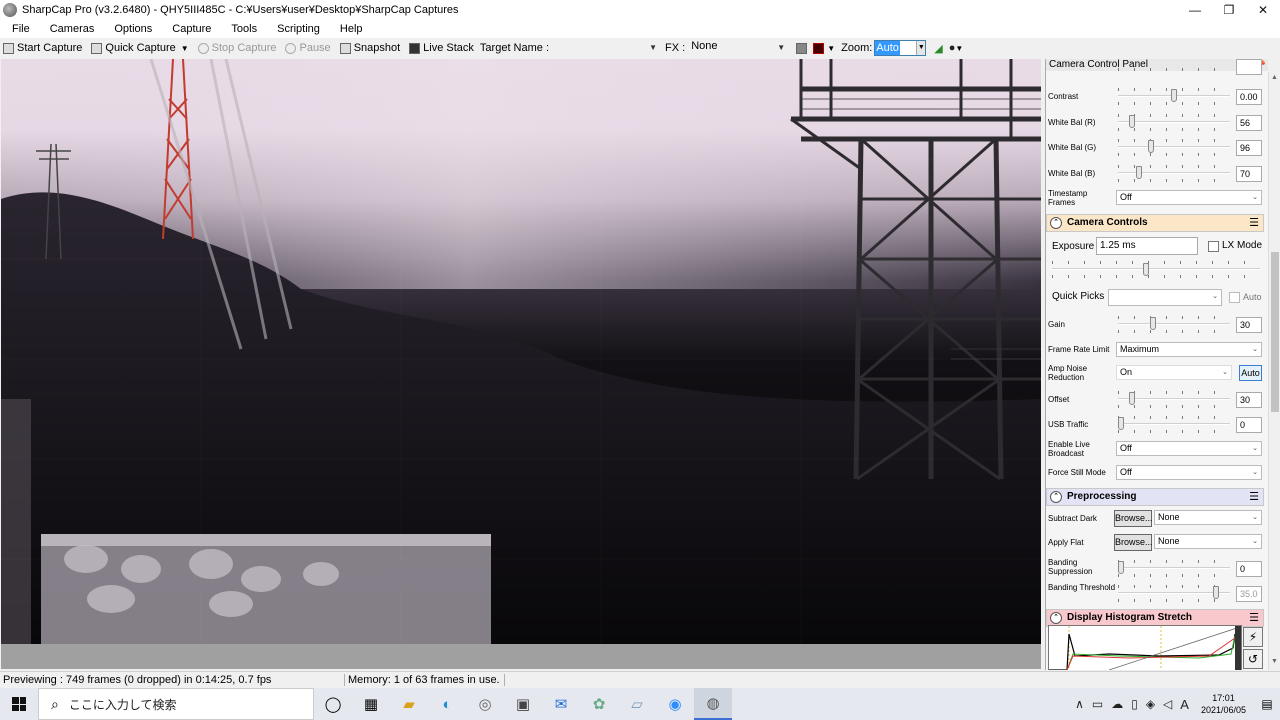 The width and height of the screenshot is (1280, 720). Describe the element at coordinates (1274, 661) in the screenshot. I see `scroll-down-icon: ▼` at that location.